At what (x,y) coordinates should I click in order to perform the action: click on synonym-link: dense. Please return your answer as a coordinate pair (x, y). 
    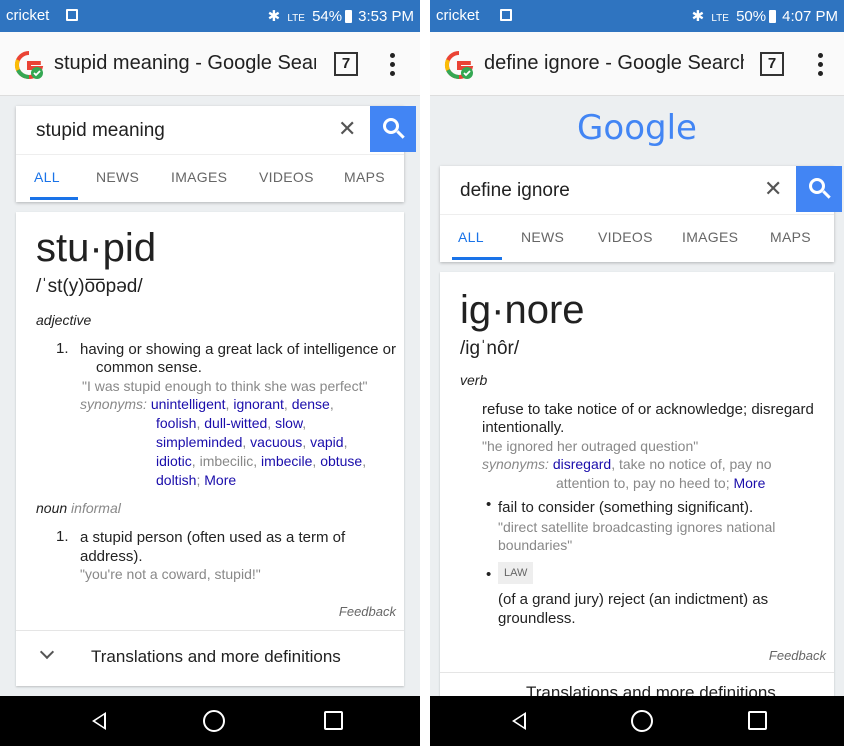
    Looking at the image, I should click on (311, 404).